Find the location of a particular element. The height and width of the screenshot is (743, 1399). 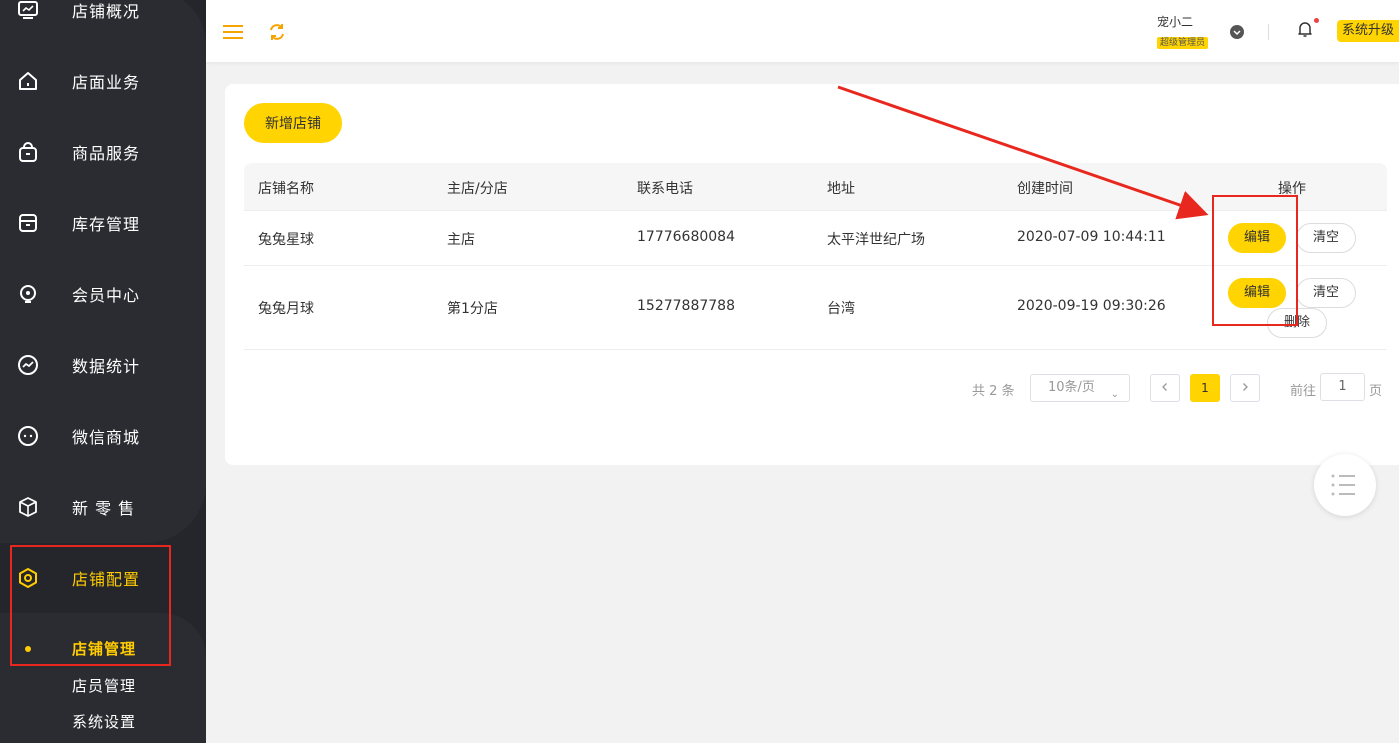

sidebar-item-statistics: 数据统计 is located at coordinates (103, 365).